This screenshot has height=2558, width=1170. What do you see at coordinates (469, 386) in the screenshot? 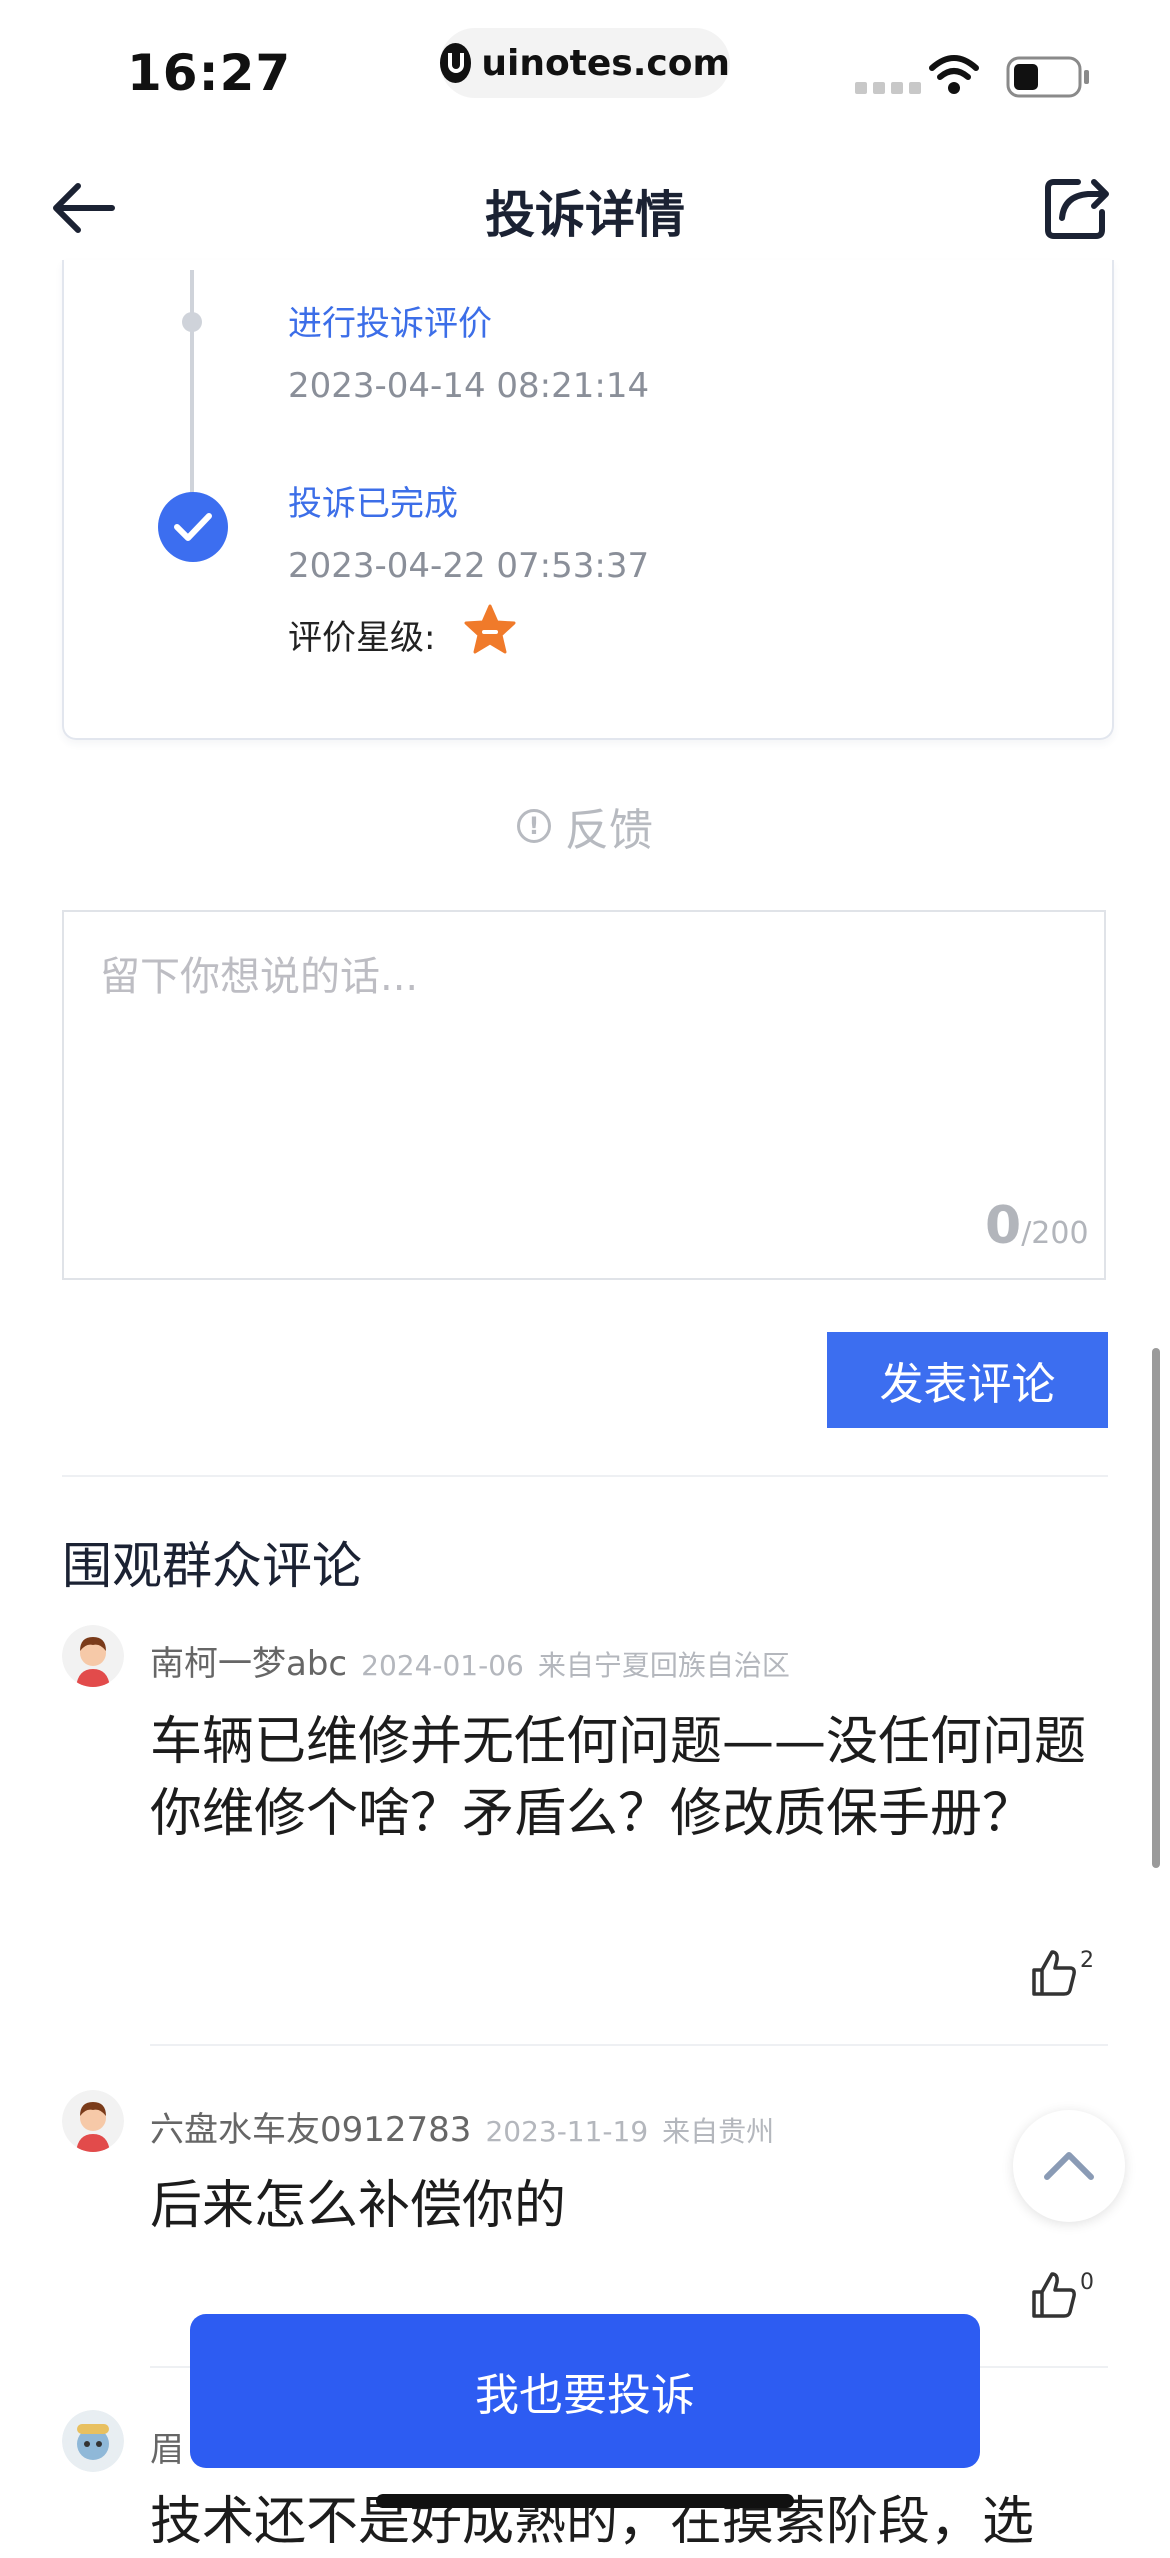
I see `timeline-step-time: 2023-04-14 08:21:14` at bounding box center [469, 386].